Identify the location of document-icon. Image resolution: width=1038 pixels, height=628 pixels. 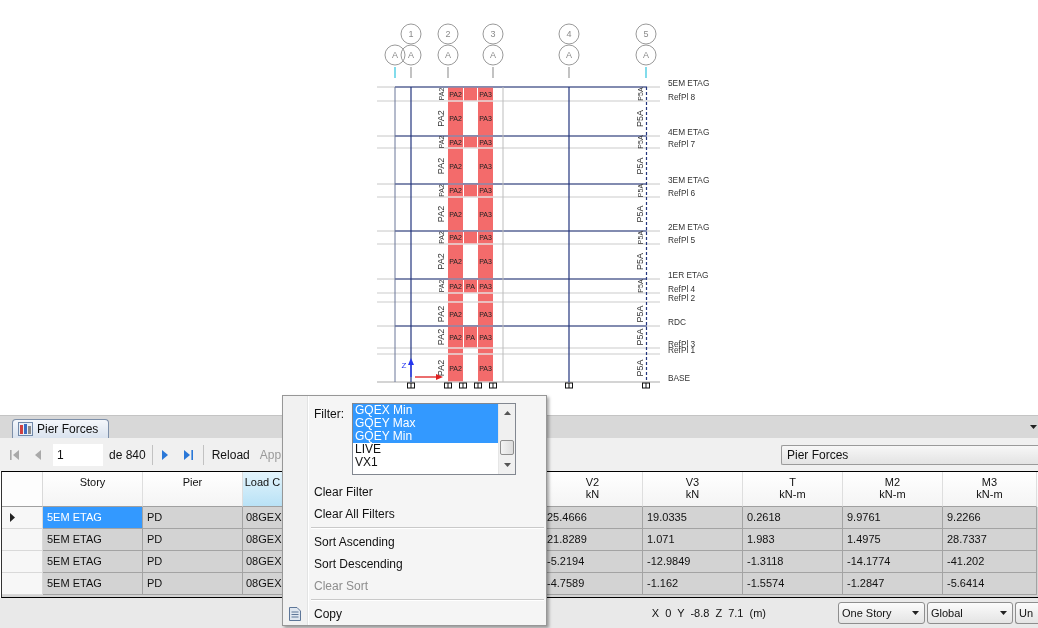
(295, 614).